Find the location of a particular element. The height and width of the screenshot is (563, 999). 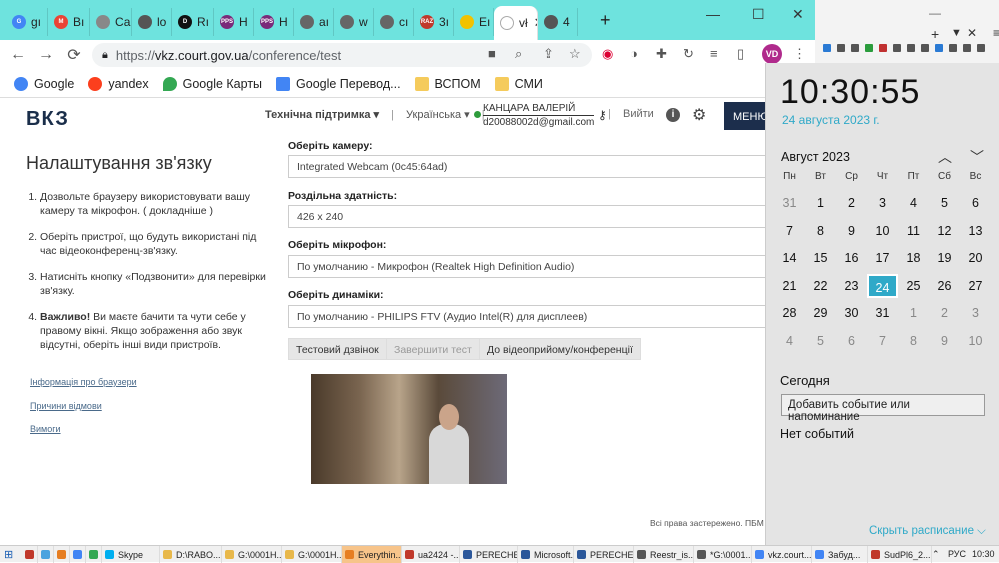

bookmark-yandex: yandex is located at coordinates (118, 83).